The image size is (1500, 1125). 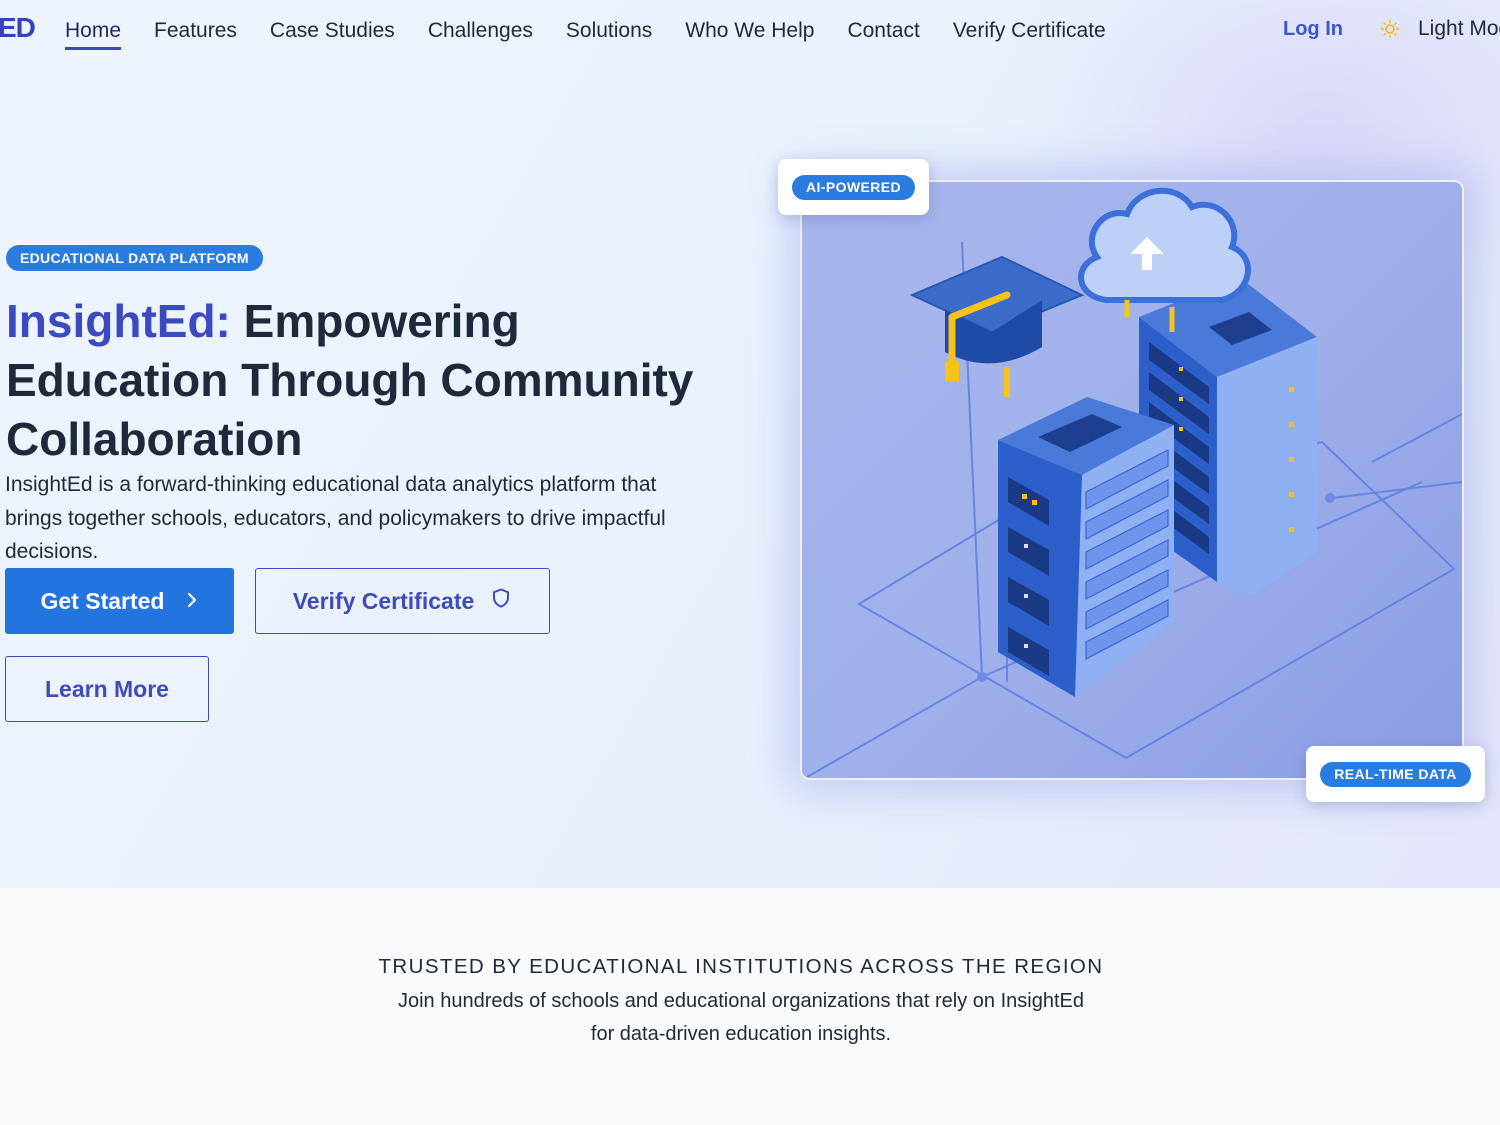 I want to click on ai-powered-label: AI-POWERED, so click(x=853, y=187).